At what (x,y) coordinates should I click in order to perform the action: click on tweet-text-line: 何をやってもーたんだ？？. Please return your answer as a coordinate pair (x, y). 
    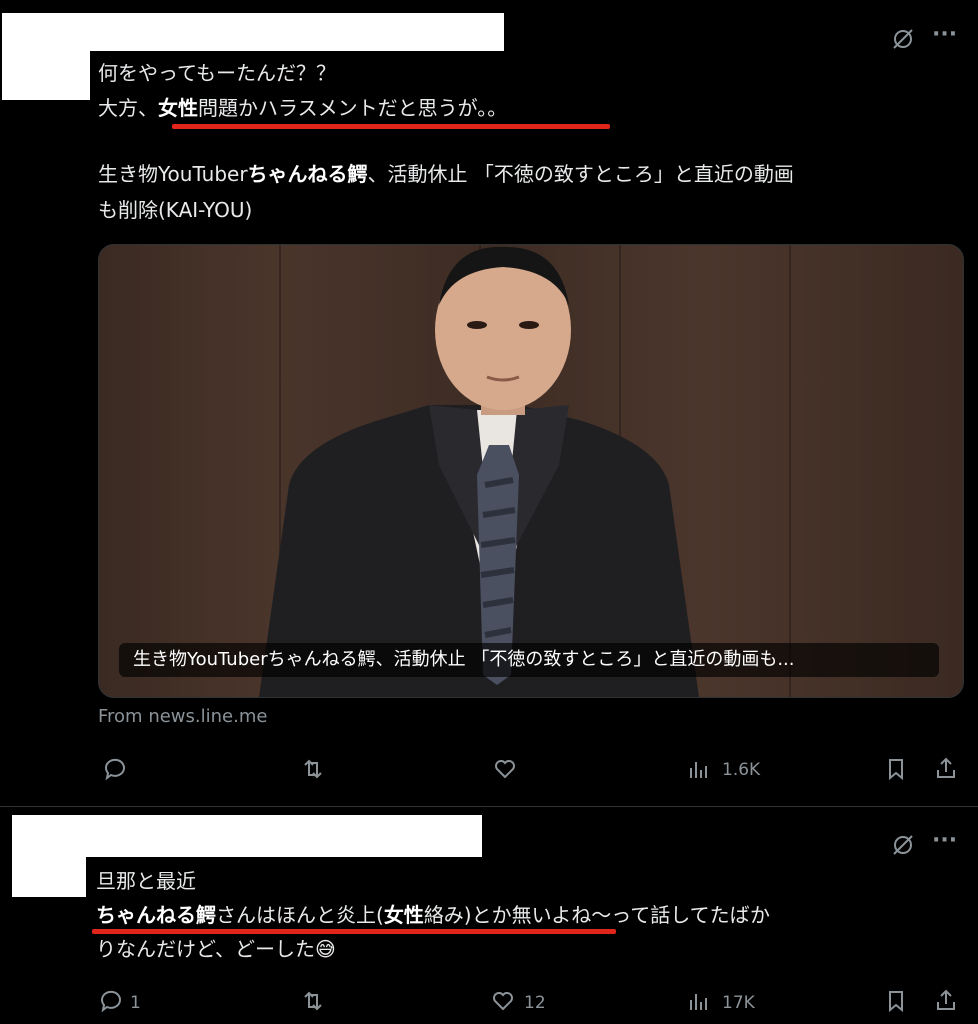
    Looking at the image, I should click on (217, 73).